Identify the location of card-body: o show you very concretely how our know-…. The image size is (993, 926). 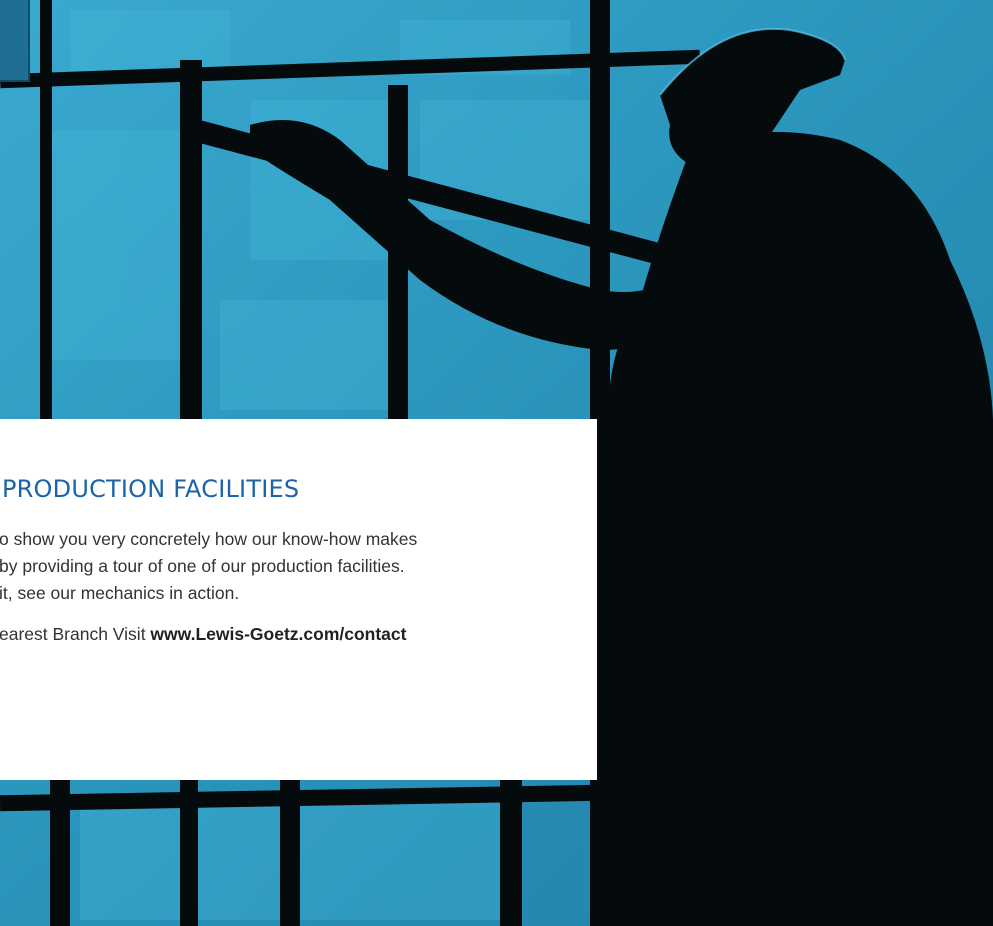
(279, 566).